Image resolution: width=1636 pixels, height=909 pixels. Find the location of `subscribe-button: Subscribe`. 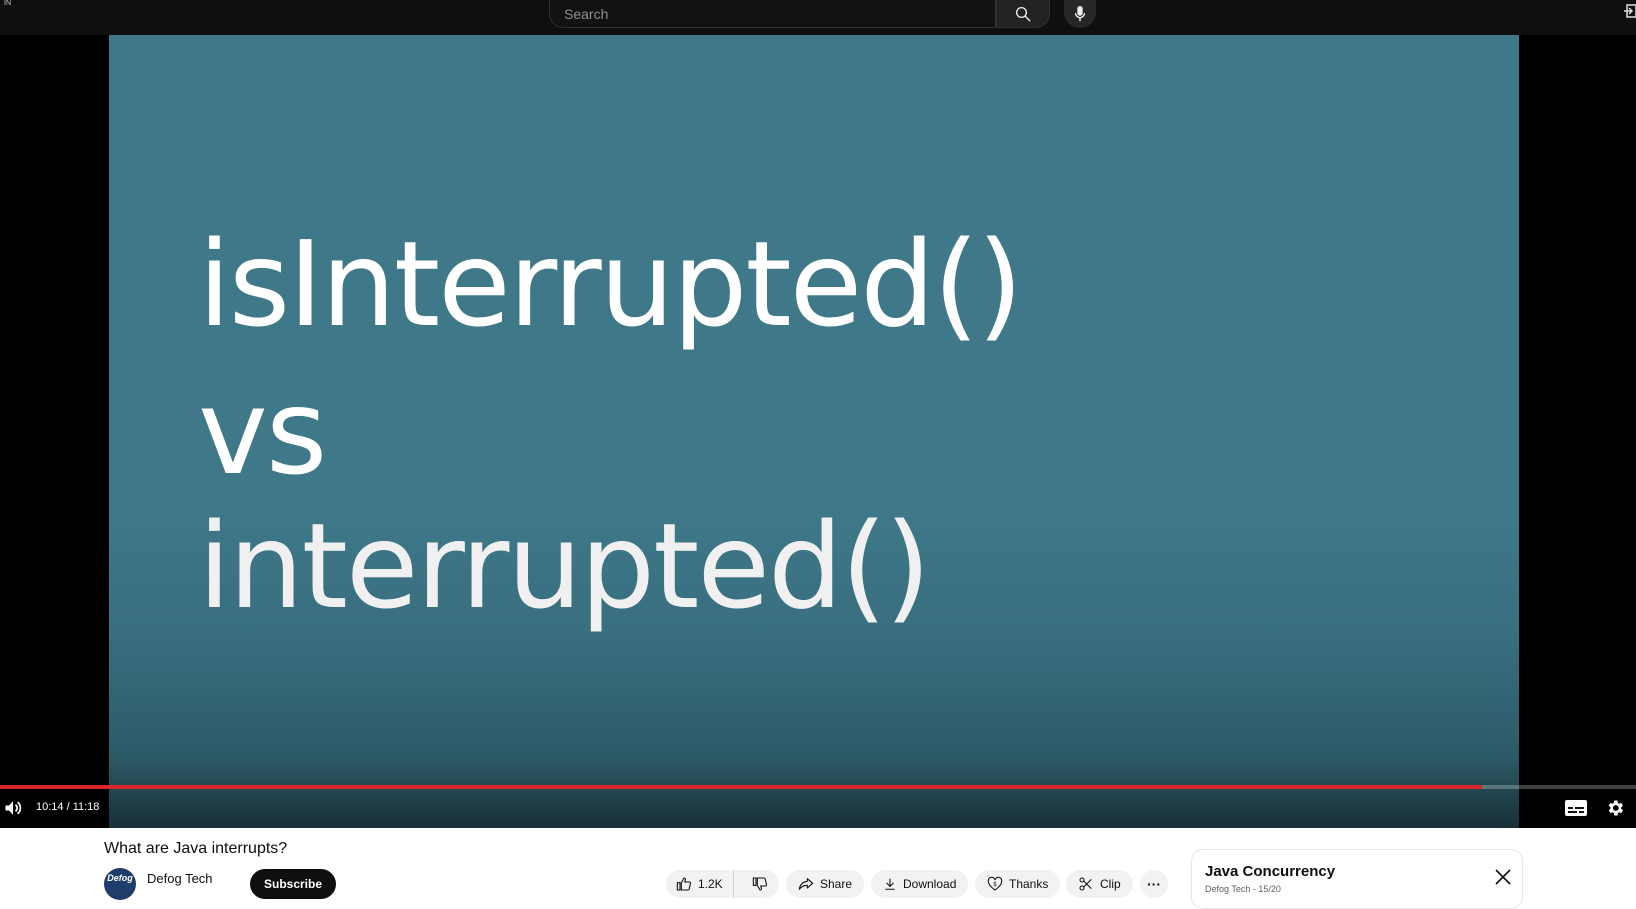

subscribe-button: Subscribe is located at coordinates (293, 884).